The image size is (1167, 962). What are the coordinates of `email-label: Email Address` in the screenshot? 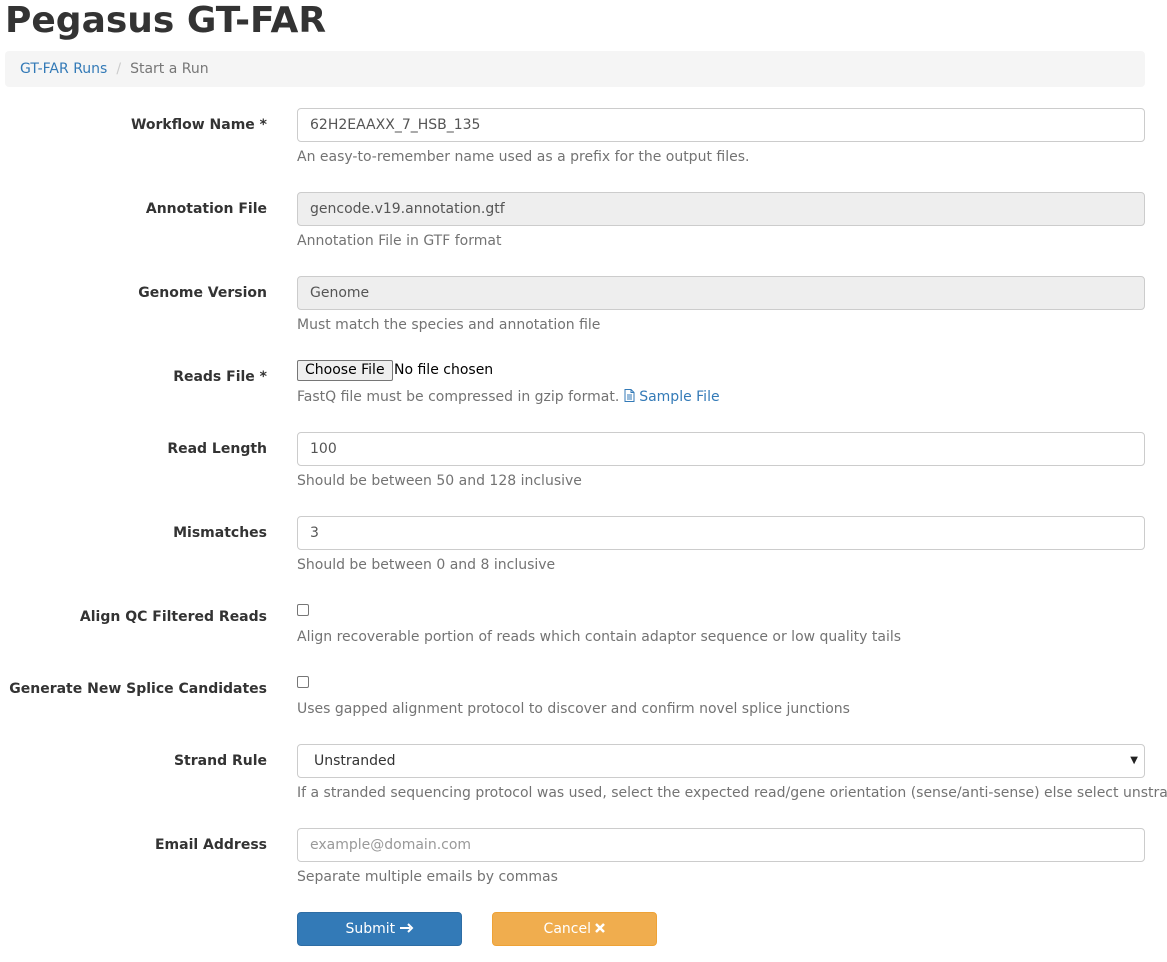 It's located at (210, 845).